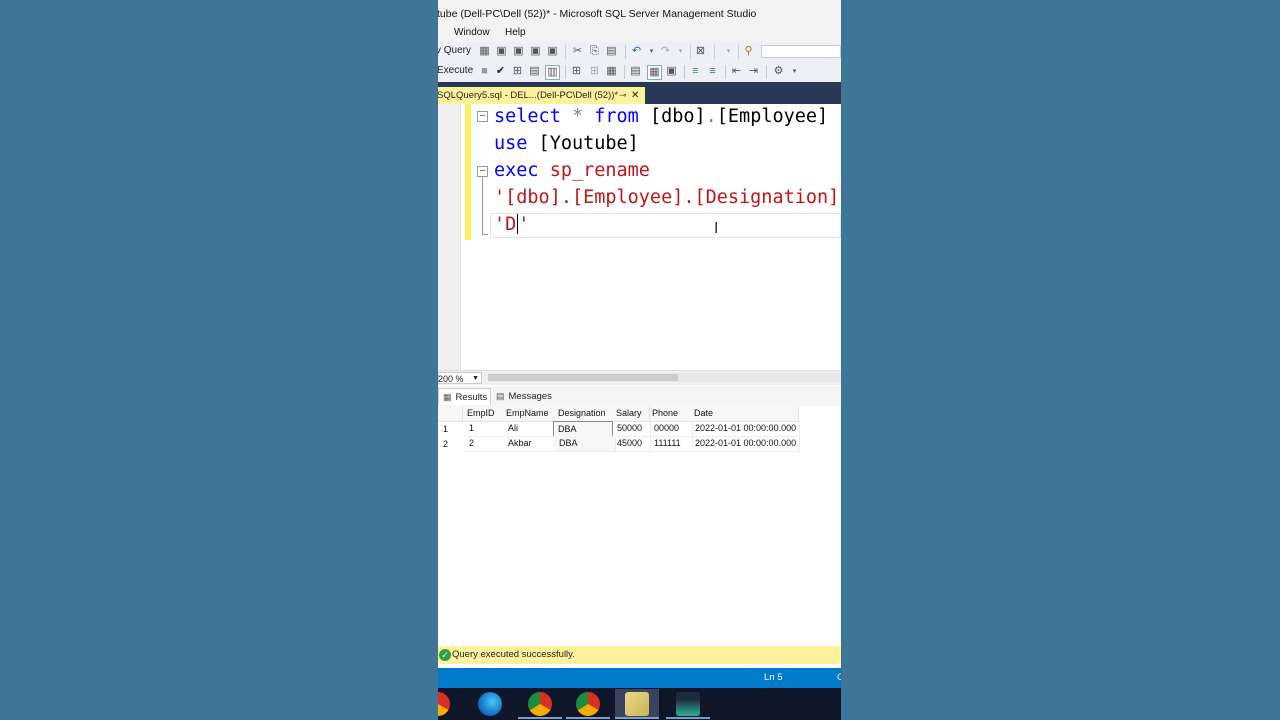  What do you see at coordinates (635, 71) in the screenshot?
I see `results-to-text-icon: ▤` at bounding box center [635, 71].